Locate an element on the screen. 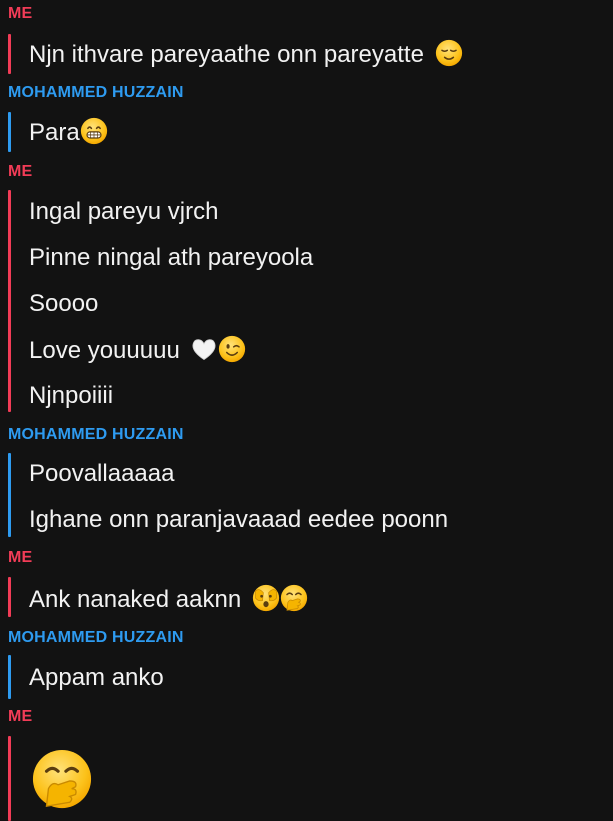 The width and height of the screenshot is (613, 821). grinning-face-emoji is located at coordinates (93, 131).